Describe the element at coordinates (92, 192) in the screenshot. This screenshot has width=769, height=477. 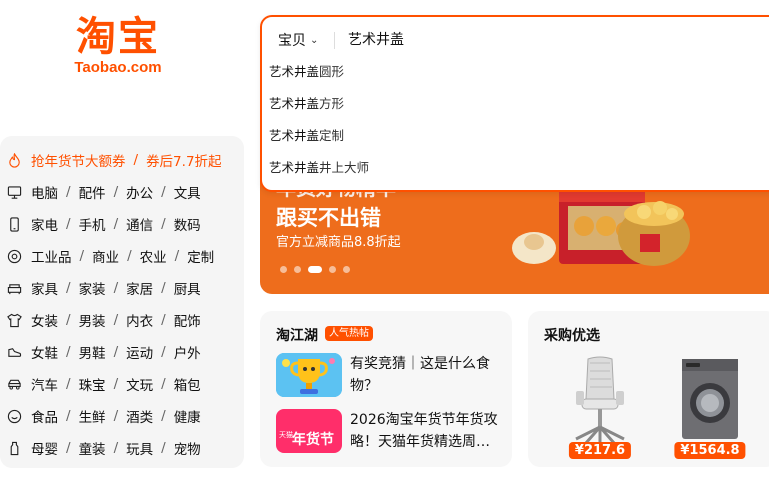
I see `category-link: 配件` at that location.